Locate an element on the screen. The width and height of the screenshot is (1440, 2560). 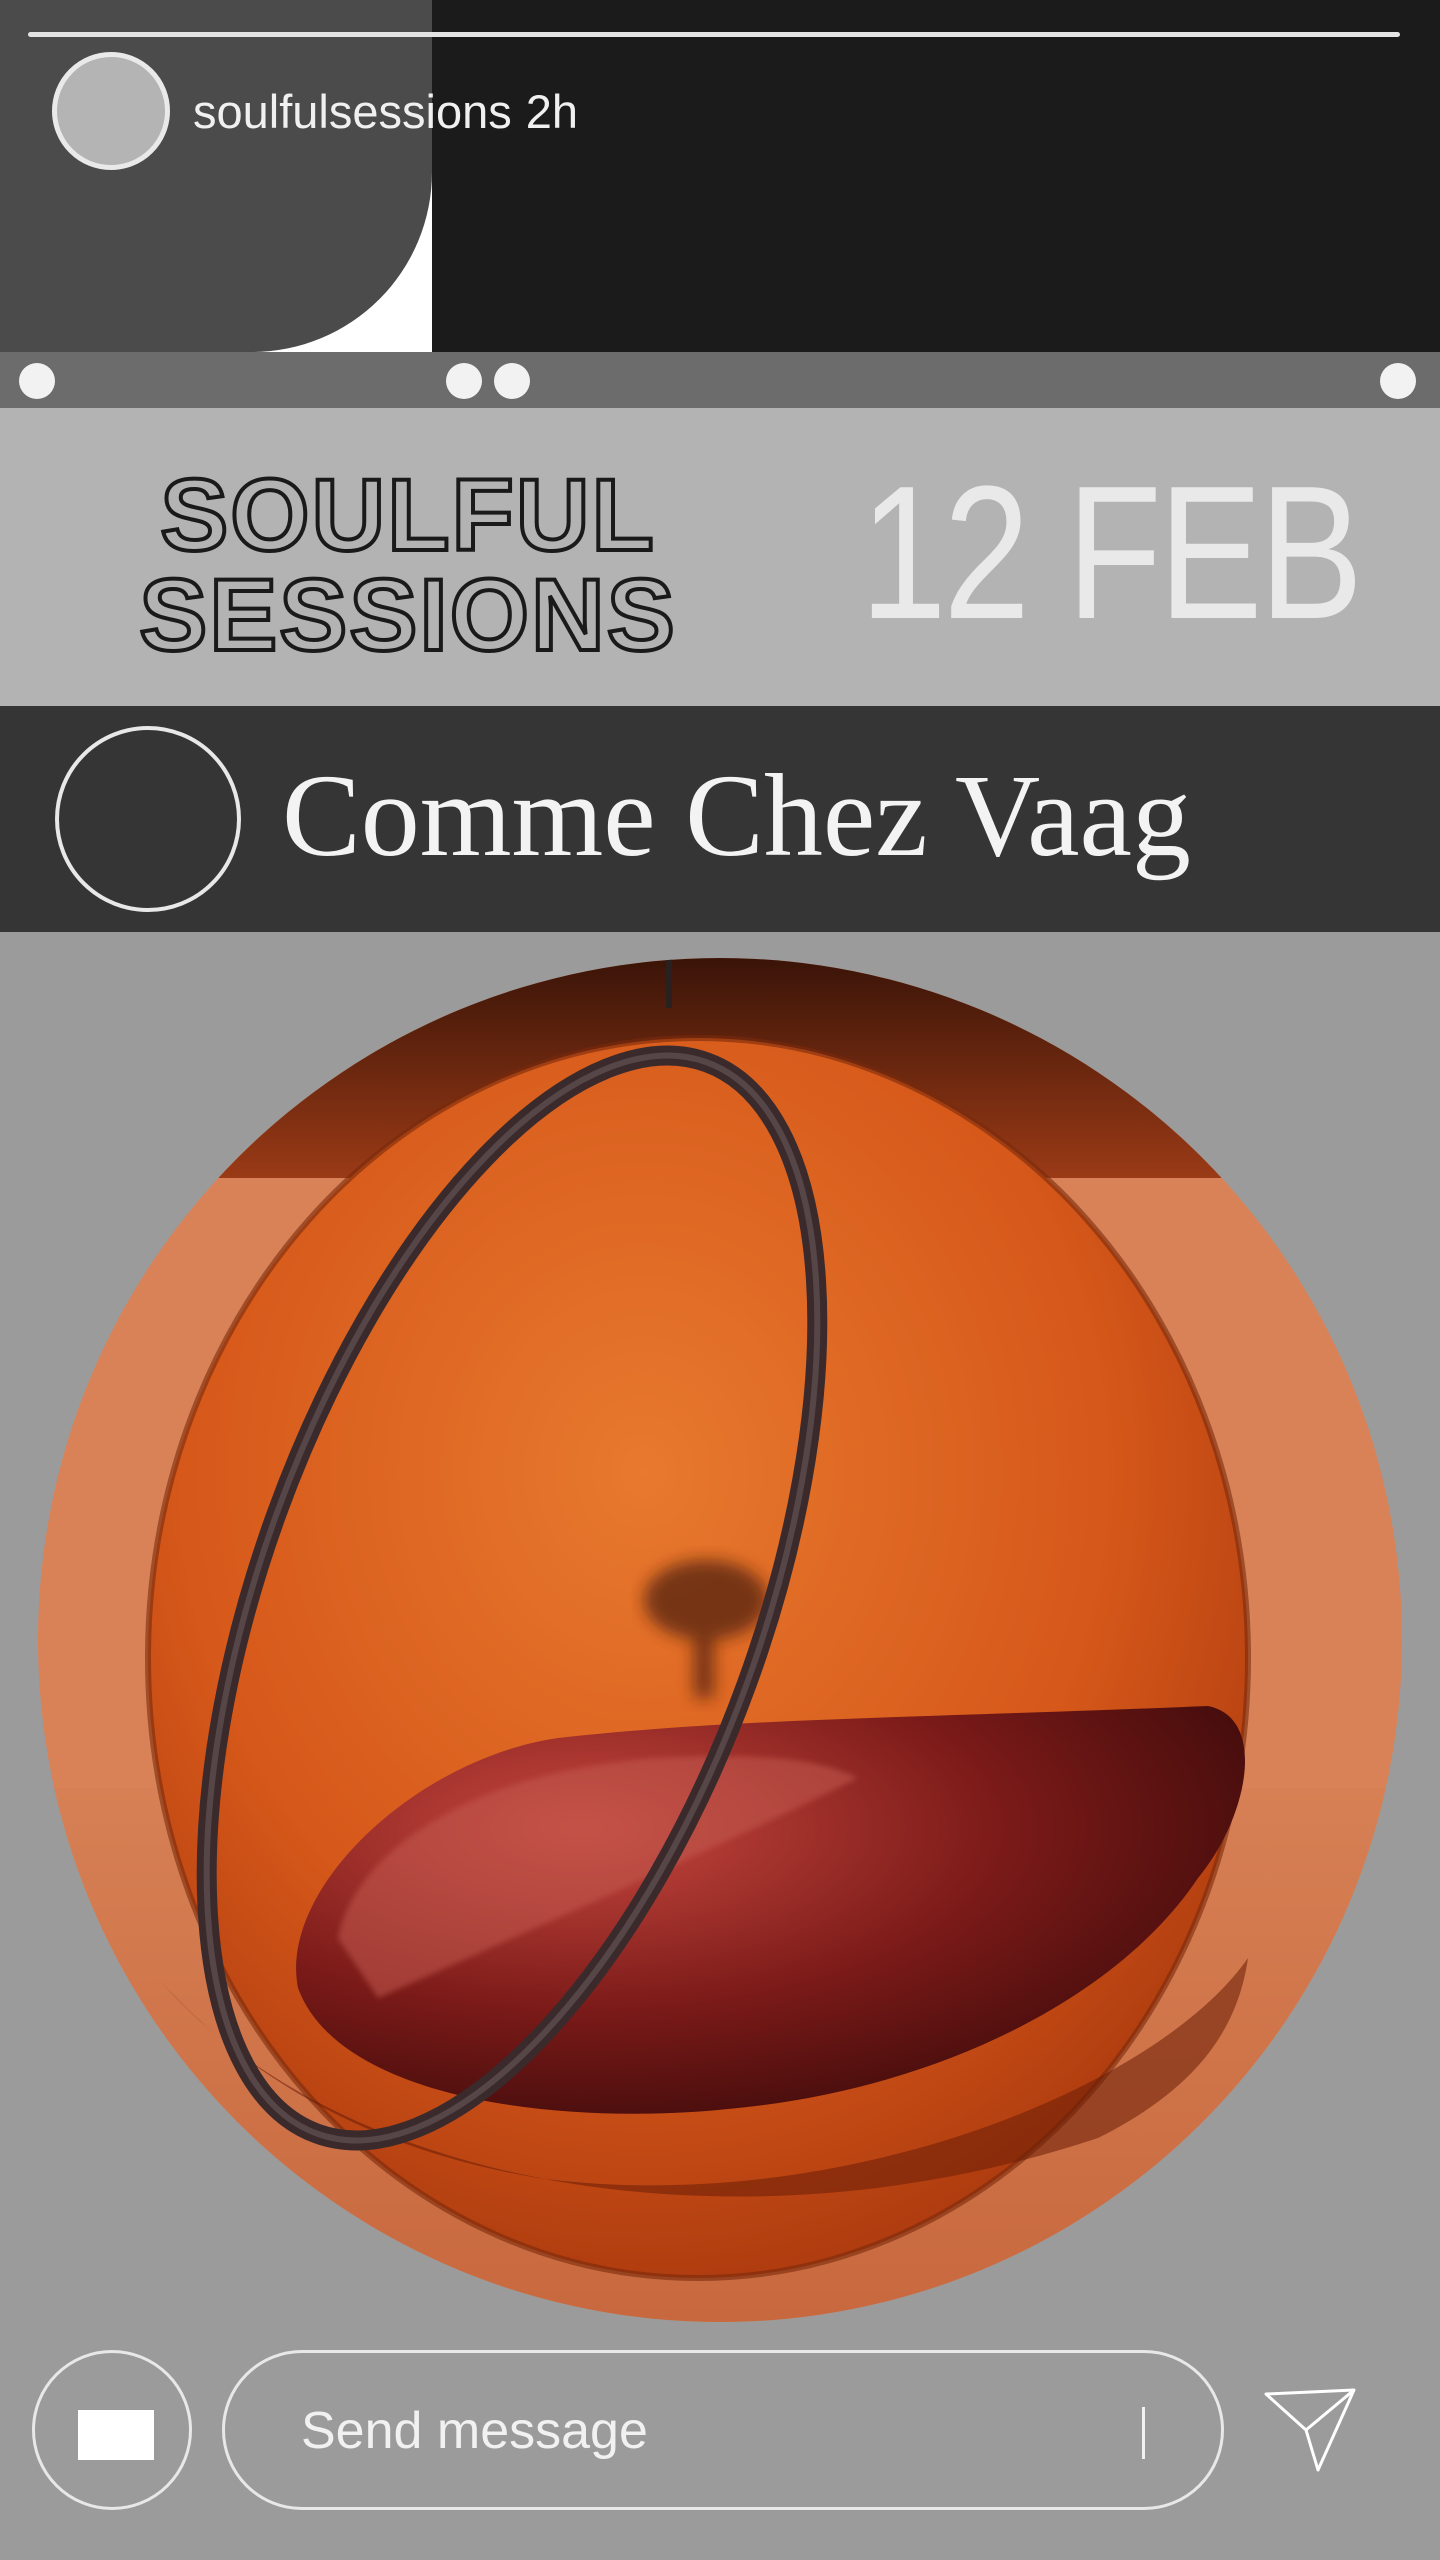
logo-line2: SESSIONS is located at coordinates (408, 614).